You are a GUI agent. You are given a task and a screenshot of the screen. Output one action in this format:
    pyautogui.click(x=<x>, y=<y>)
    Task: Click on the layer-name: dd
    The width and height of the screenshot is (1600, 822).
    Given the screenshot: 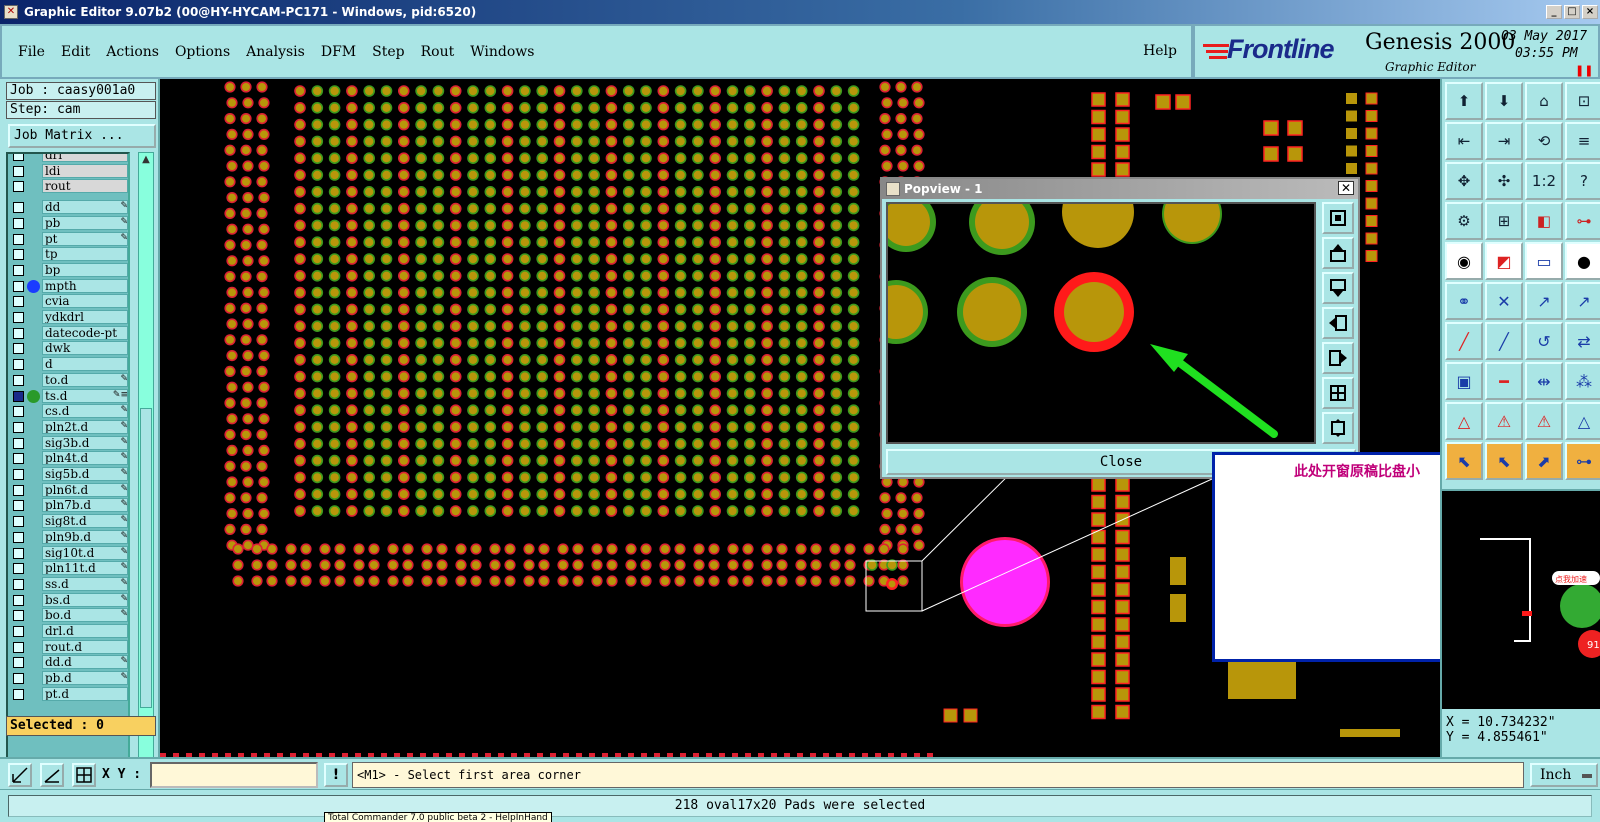 What is the action you would take?
    pyautogui.click(x=85, y=207)
    